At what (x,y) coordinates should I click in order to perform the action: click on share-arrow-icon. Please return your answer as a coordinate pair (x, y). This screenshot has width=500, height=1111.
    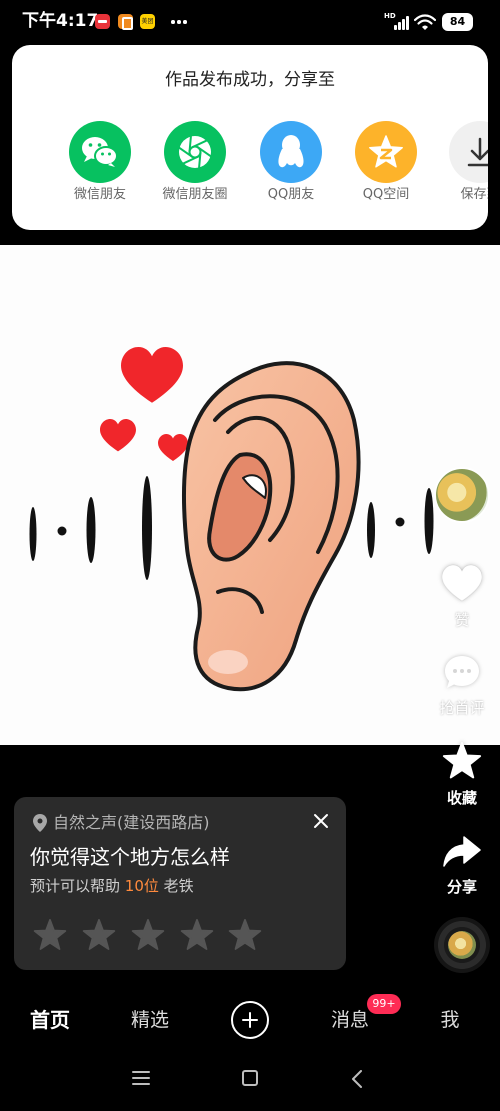
    Looking at the image, I should click on (462, 851).